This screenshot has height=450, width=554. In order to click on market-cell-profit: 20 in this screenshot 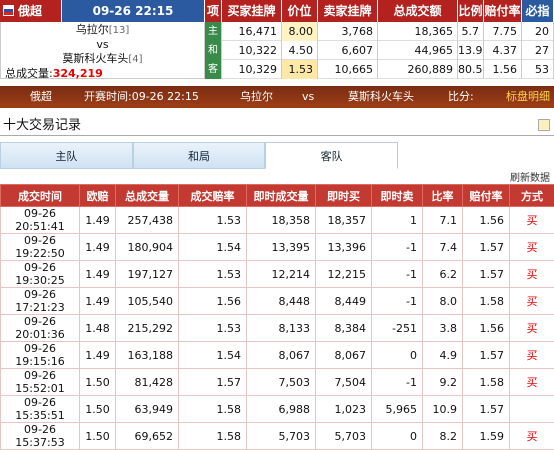, I will do `click(538, 31)`.